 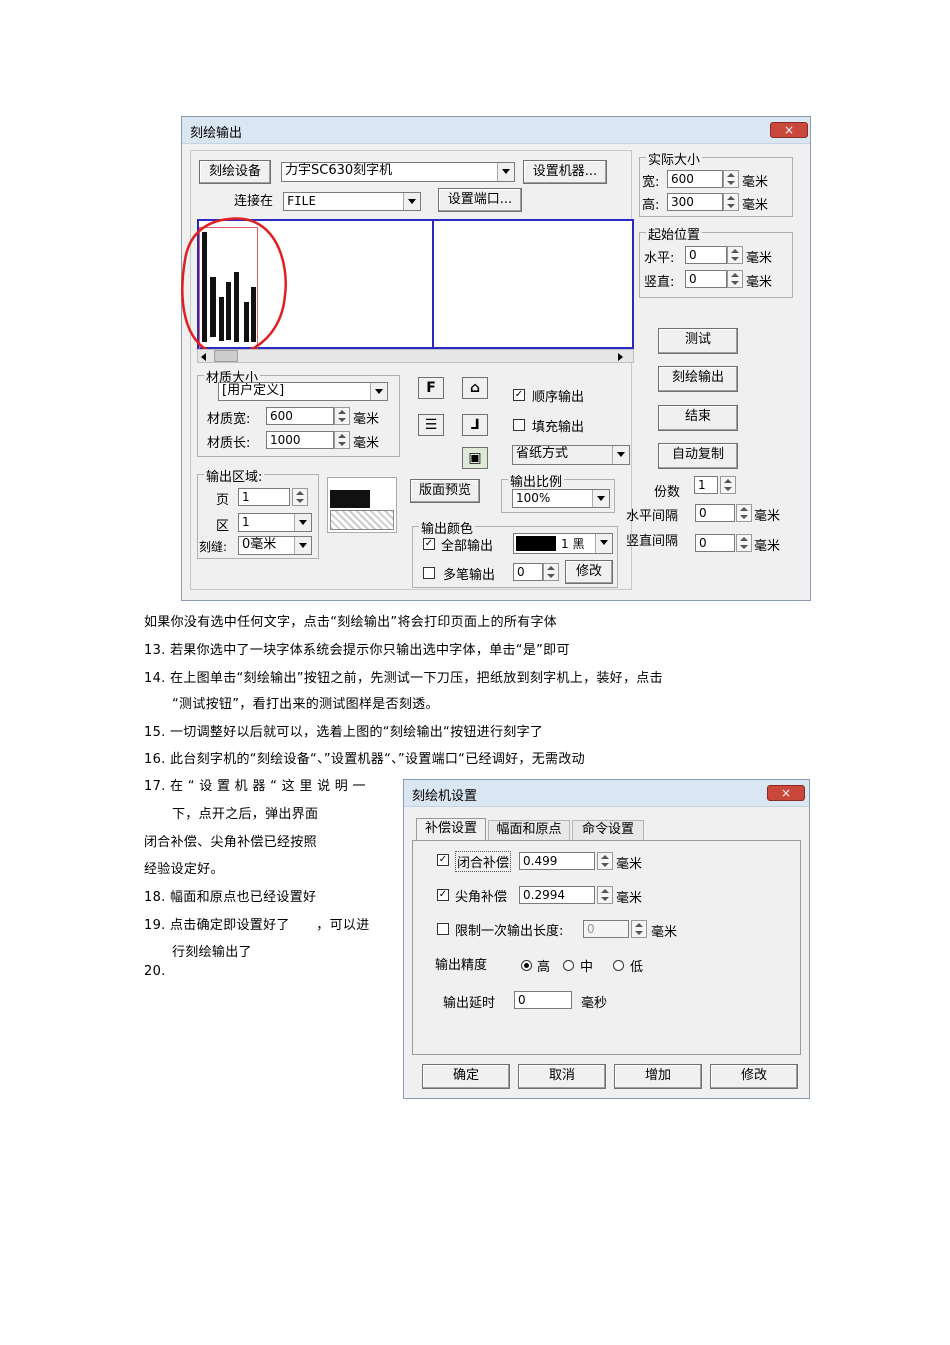 I want to click on closed-comp-spinner, so click(x=605, y=861).